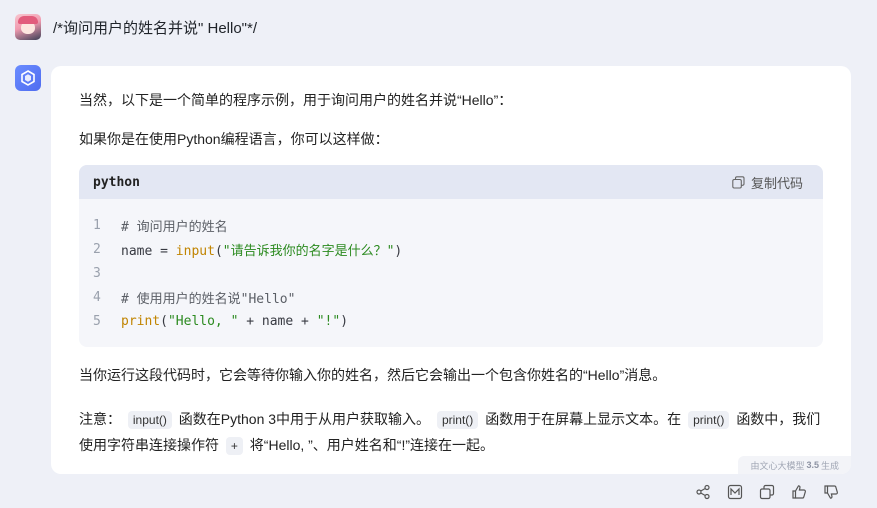  Describe the element at coordinates (451, 321) in the screenshot. I see `code-line: 5 print("Hello, " + name + "!")` at that location.